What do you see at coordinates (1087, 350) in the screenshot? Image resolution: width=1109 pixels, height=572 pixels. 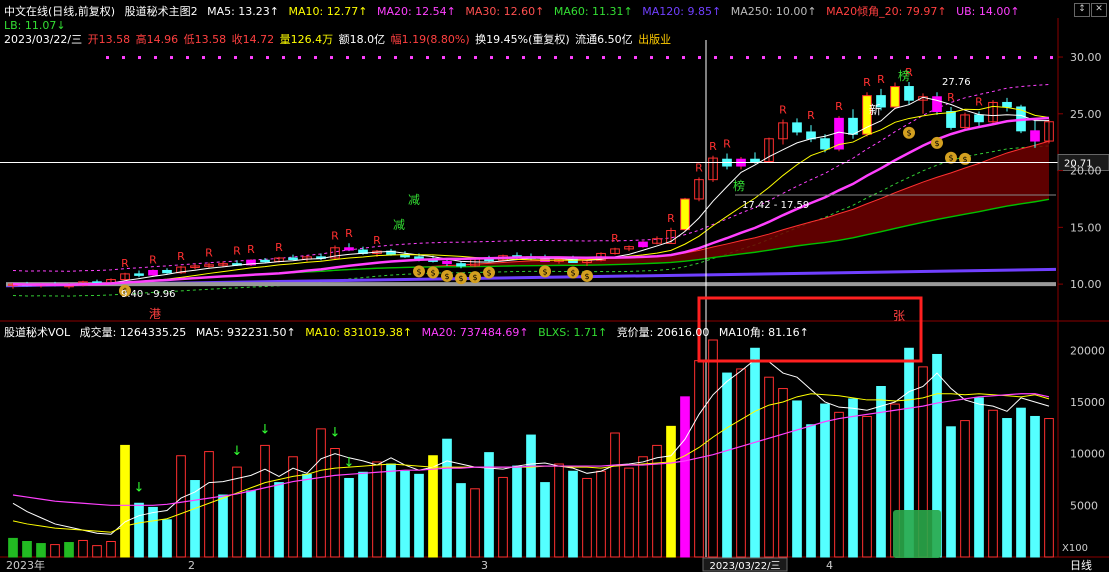 I see `volume-tick-label: 20000` at bounding box center [1087, 350].